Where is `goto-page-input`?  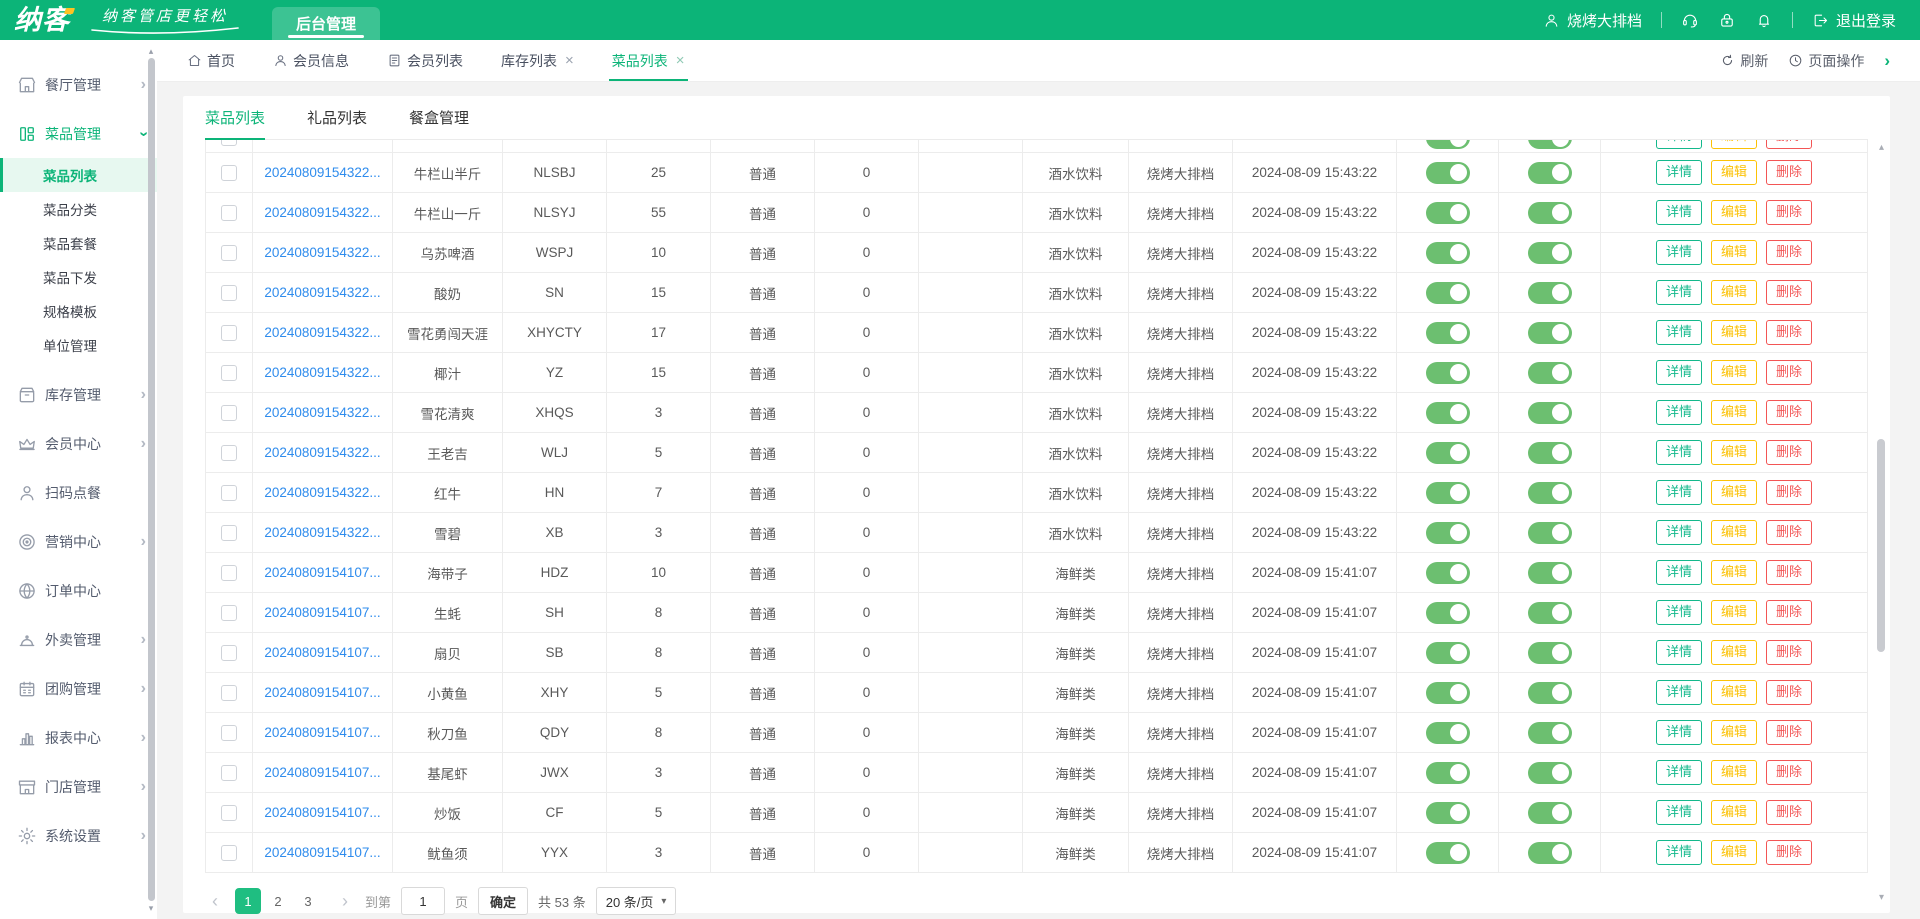 goto-page-input is located at coordinates (423, 901).